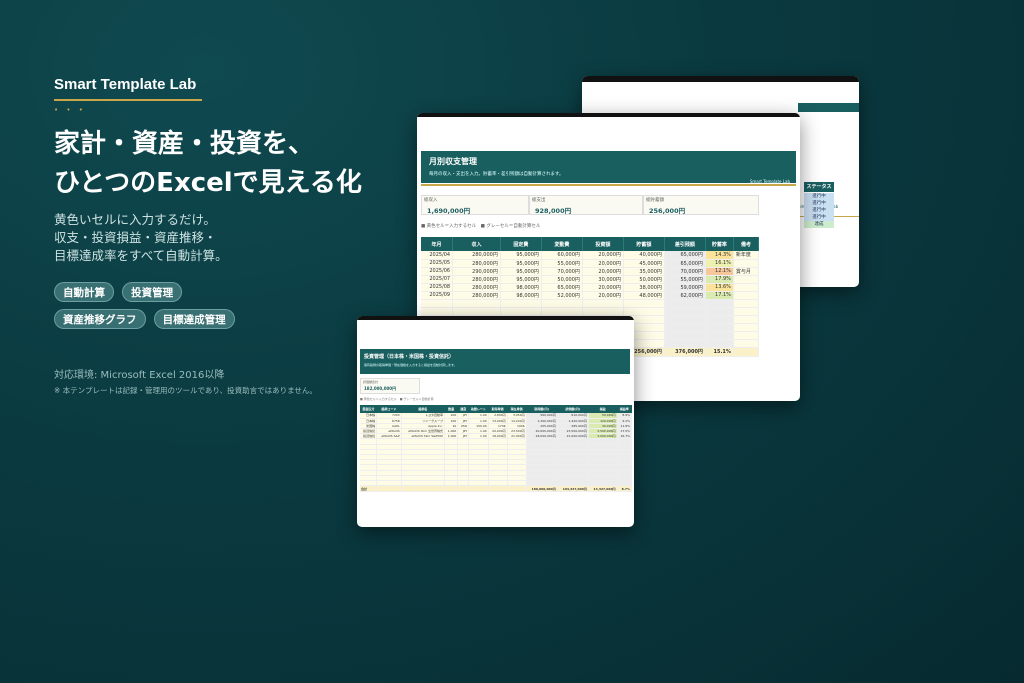 This screenshot has height=683, width=1024. What do you see at coordinates (685, 244) in the screenshot?
I see `column-header: 差引残額` at bounding box center [685, 244].